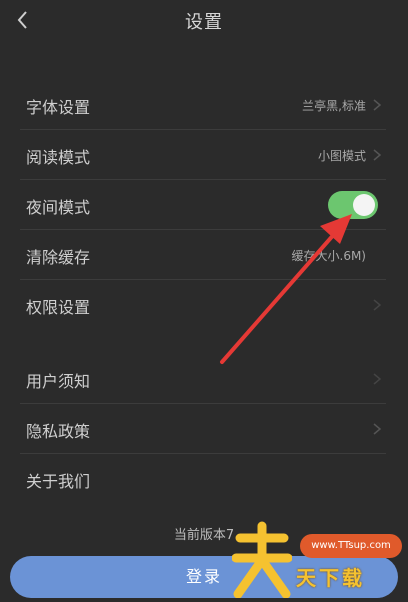  I want to click on watermark-logo-icon, so click(262, 559).